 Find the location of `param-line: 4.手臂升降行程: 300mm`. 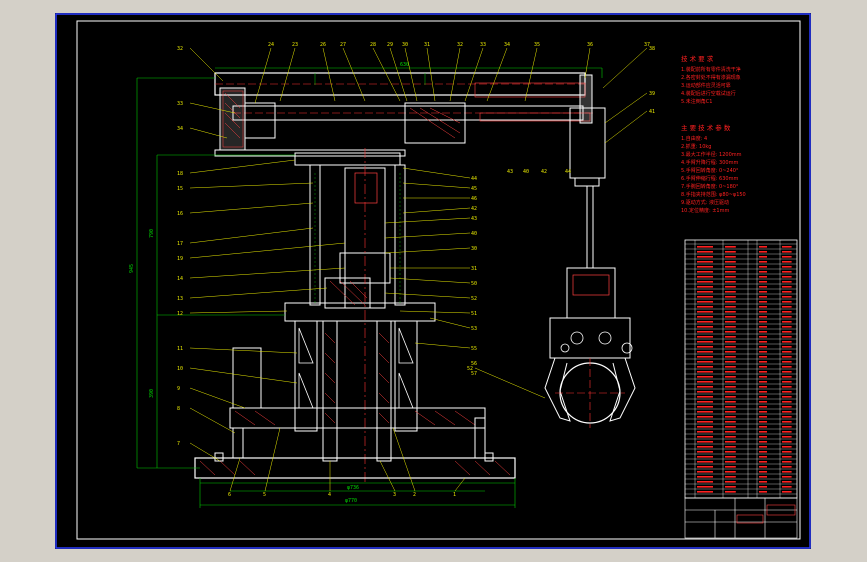

param-line: 4.手臂升降行程: 300mm is located at coordinates (709, 162).